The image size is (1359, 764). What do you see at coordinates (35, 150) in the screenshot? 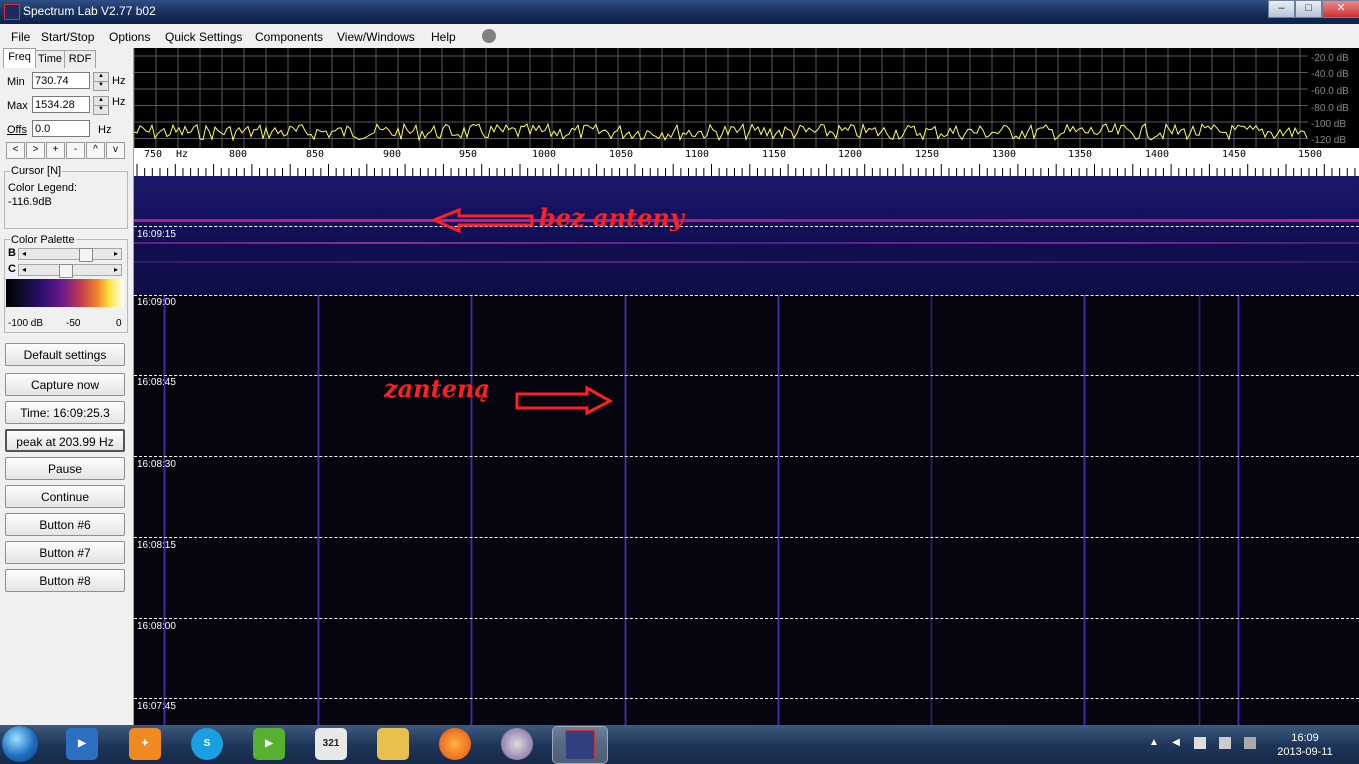
I see `scroll-right-button: >` at bounding box center [35, 150].